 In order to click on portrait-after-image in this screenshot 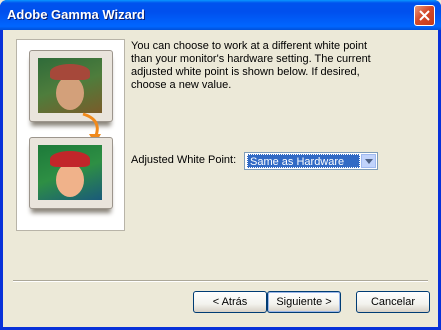, I will do `click(70, 172)`.